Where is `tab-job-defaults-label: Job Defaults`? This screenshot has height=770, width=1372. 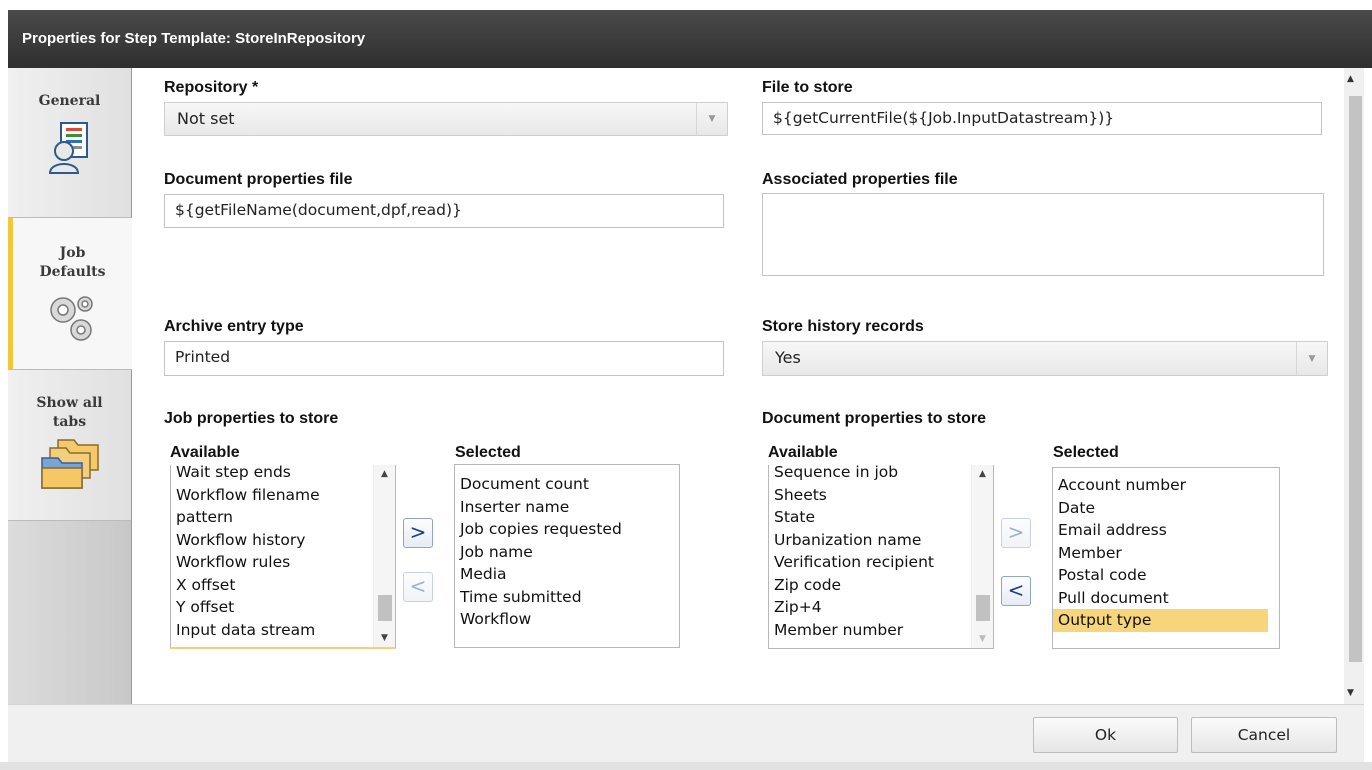 tab-job-defaults-label: Job Defaults is located at coordinates (72, 262).